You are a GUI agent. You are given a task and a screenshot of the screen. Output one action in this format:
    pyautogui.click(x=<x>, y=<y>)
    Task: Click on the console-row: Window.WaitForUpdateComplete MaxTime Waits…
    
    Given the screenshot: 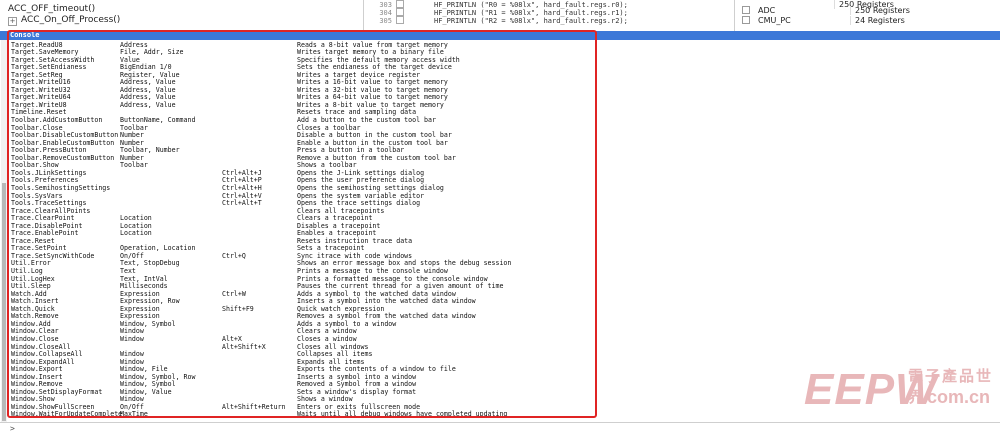 What is the action you would take?
    pyautogui.click(x=306, y=414)
    